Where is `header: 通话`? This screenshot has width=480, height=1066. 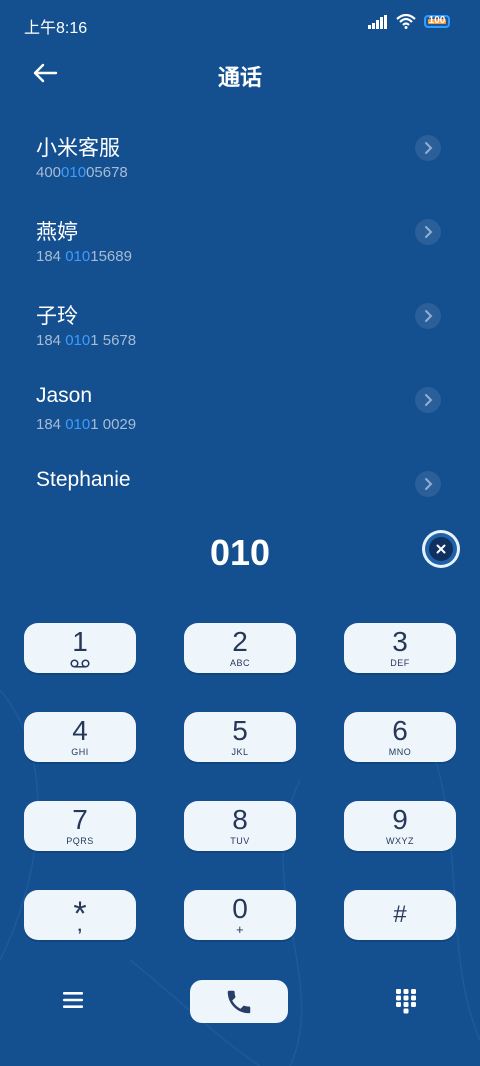
header: 通话 is located at coordinates (240, 73).